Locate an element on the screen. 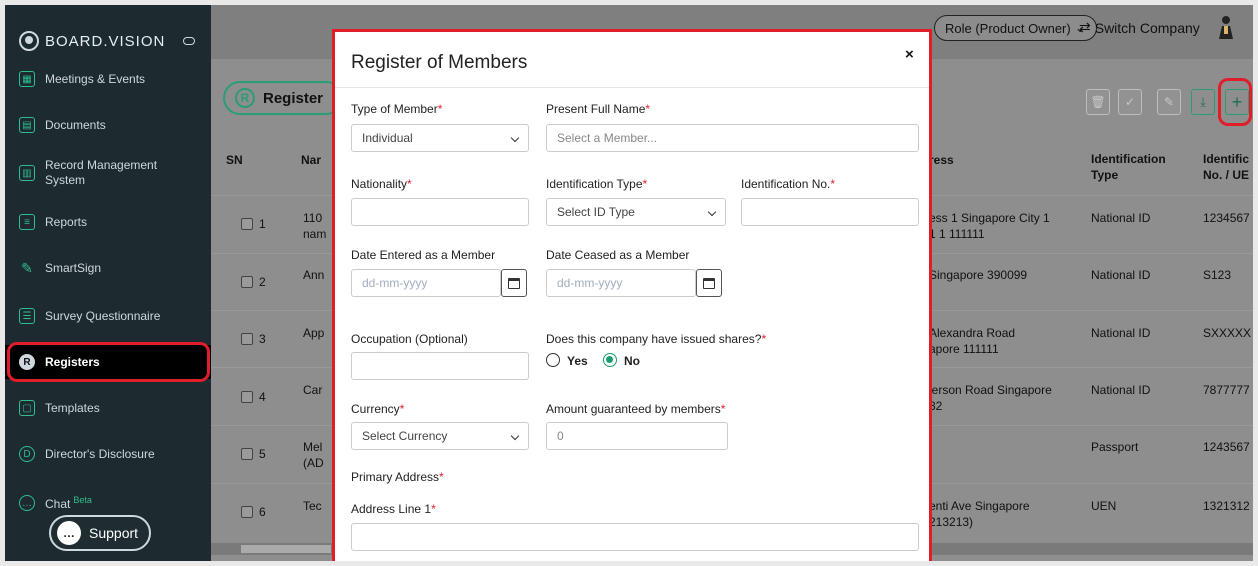 This screenshot has width=1258, height=566. row-sn: 4 is located at coordinates (262, 397).